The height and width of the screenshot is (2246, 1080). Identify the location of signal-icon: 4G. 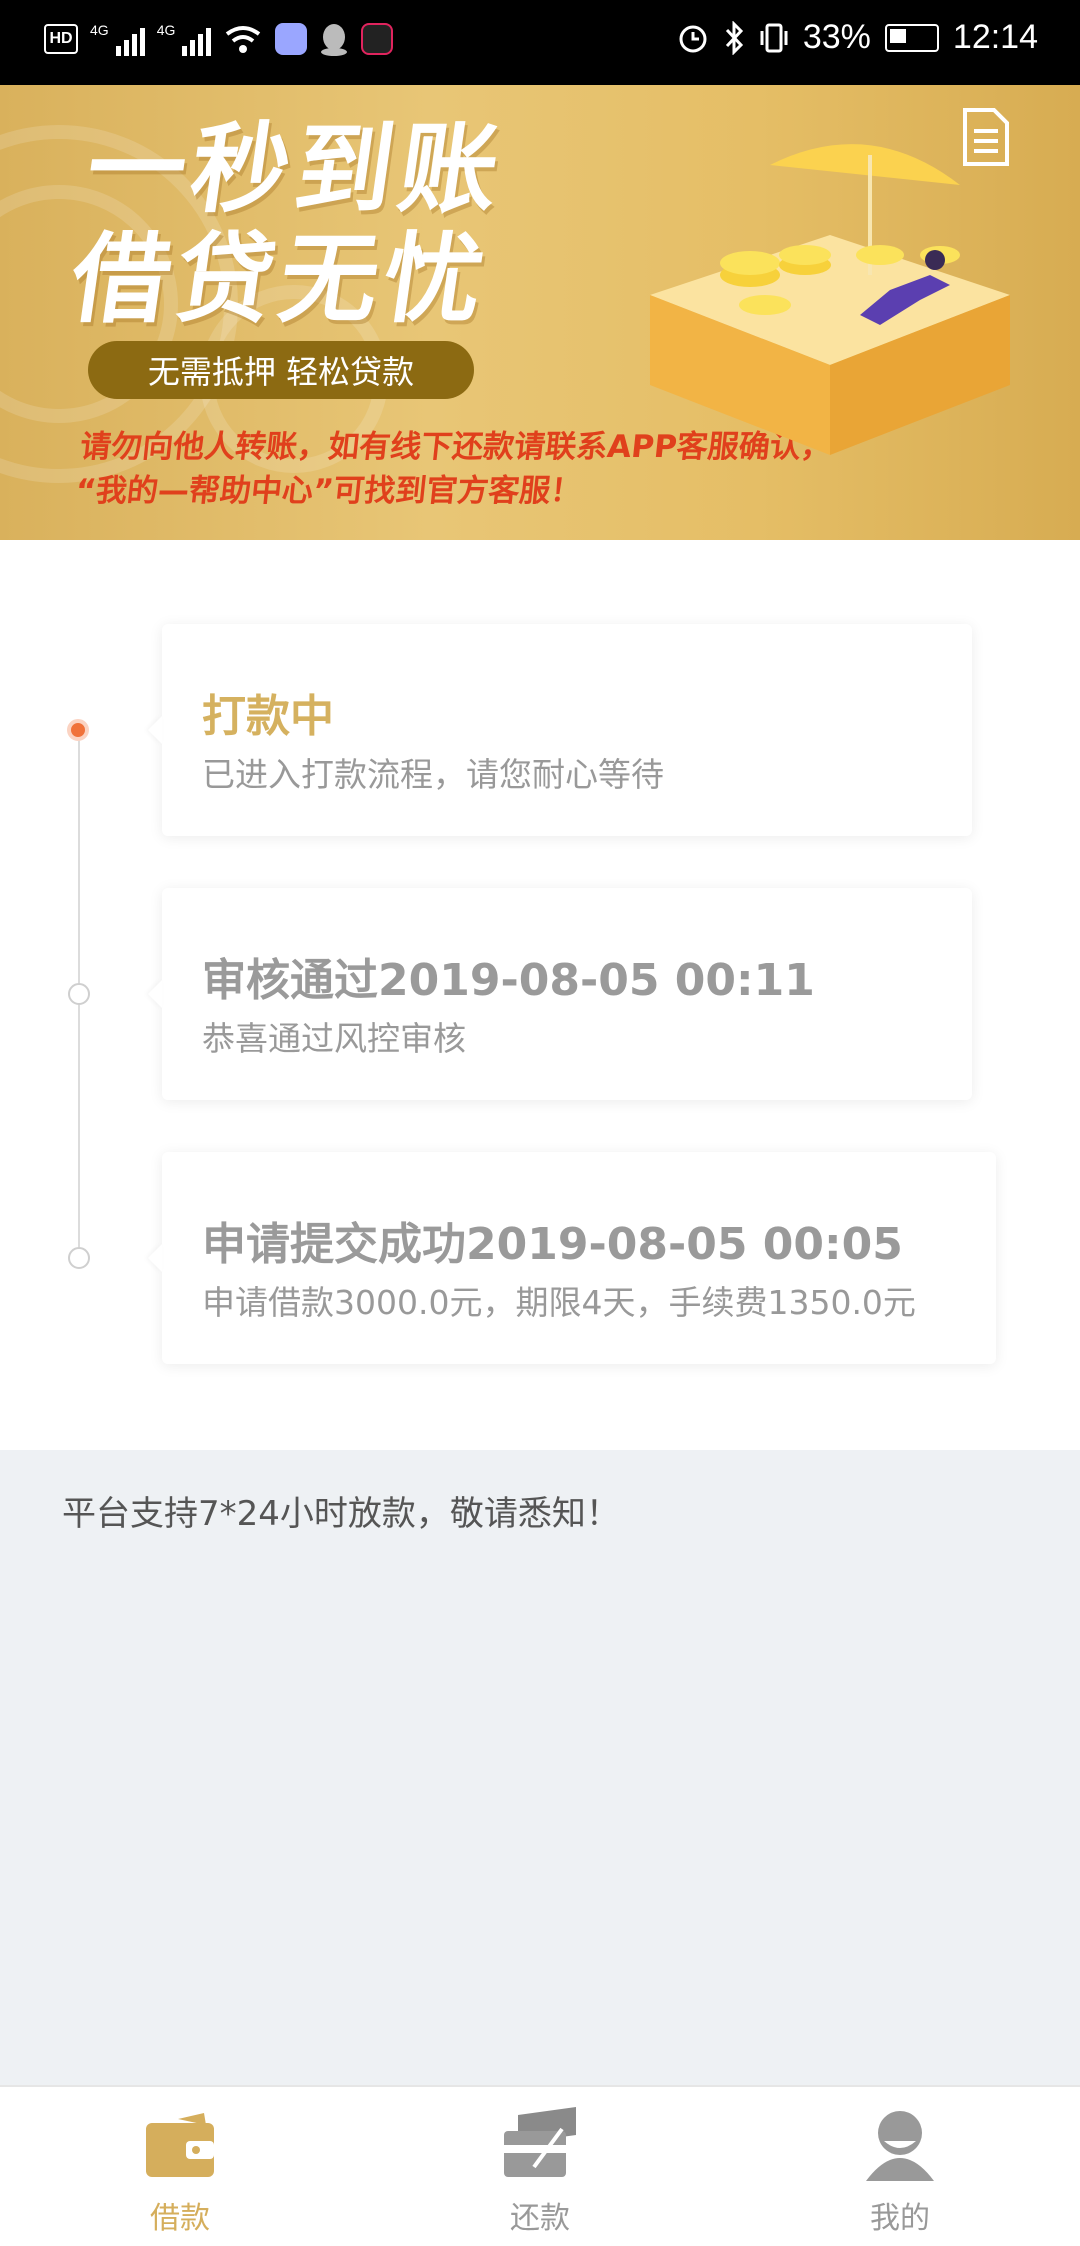
(117, 39).